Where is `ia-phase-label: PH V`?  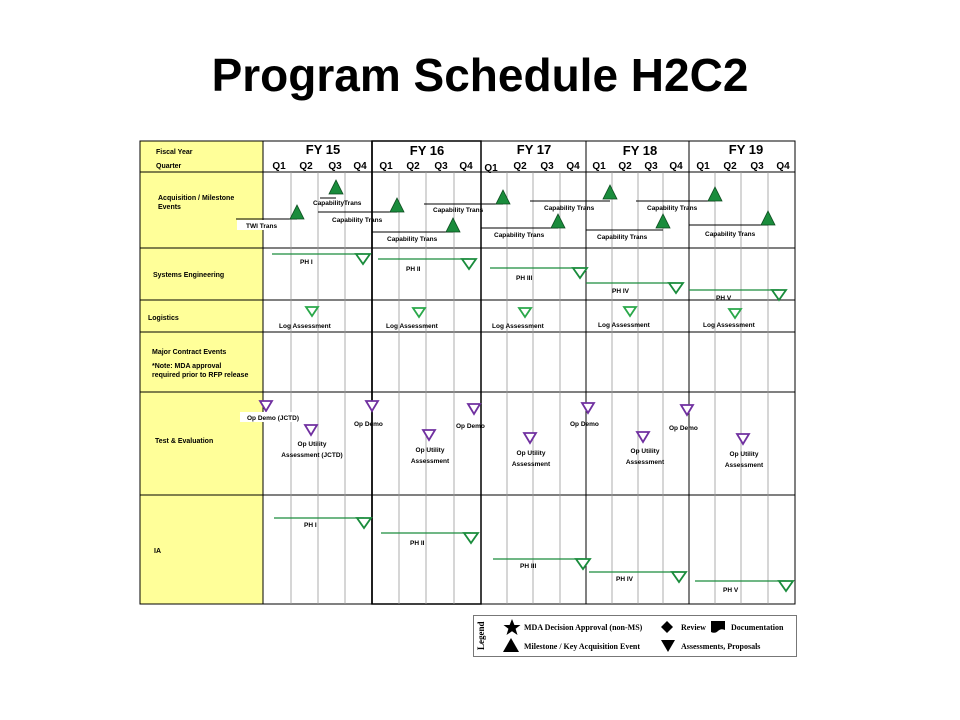 ia-phase-label: PH V is located at coordinates (731, 590).